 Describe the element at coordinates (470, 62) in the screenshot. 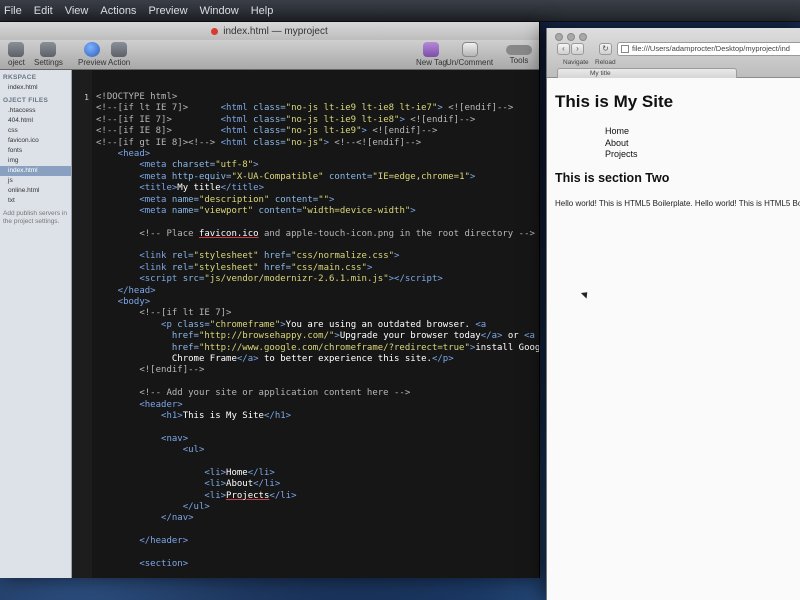

I see `comment-label: Un/Comment` at that location.